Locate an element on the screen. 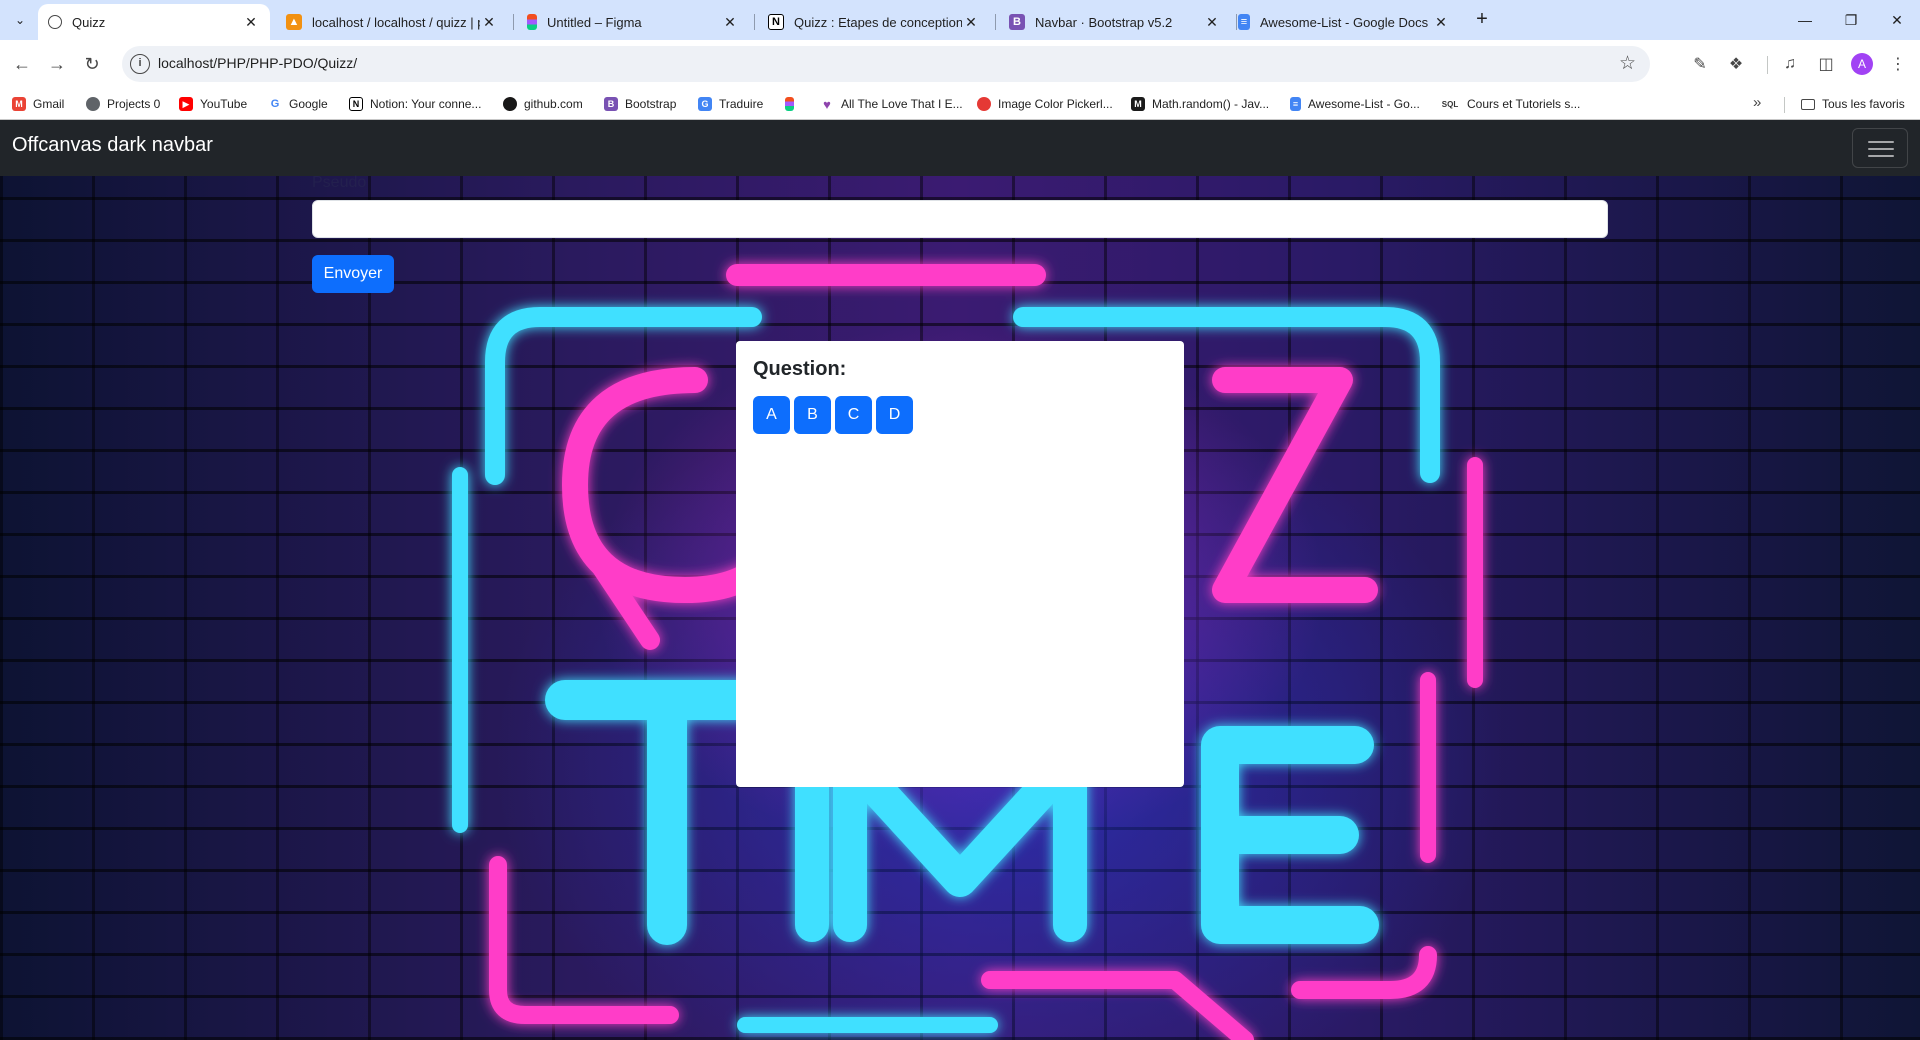 This screenshot has height=1040, width=1920. answer-b-button: B is located at coordinates (812, 415).